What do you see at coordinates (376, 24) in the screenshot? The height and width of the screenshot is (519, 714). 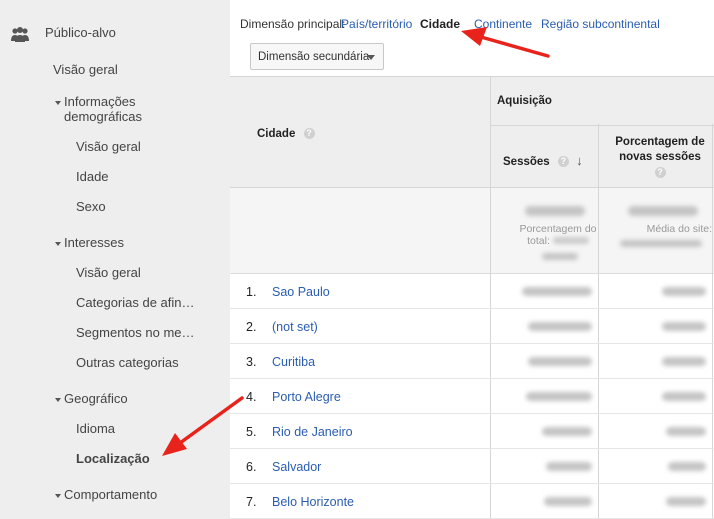 I see `dimension-link-pais: País/território` at bounding box center [376, 24].